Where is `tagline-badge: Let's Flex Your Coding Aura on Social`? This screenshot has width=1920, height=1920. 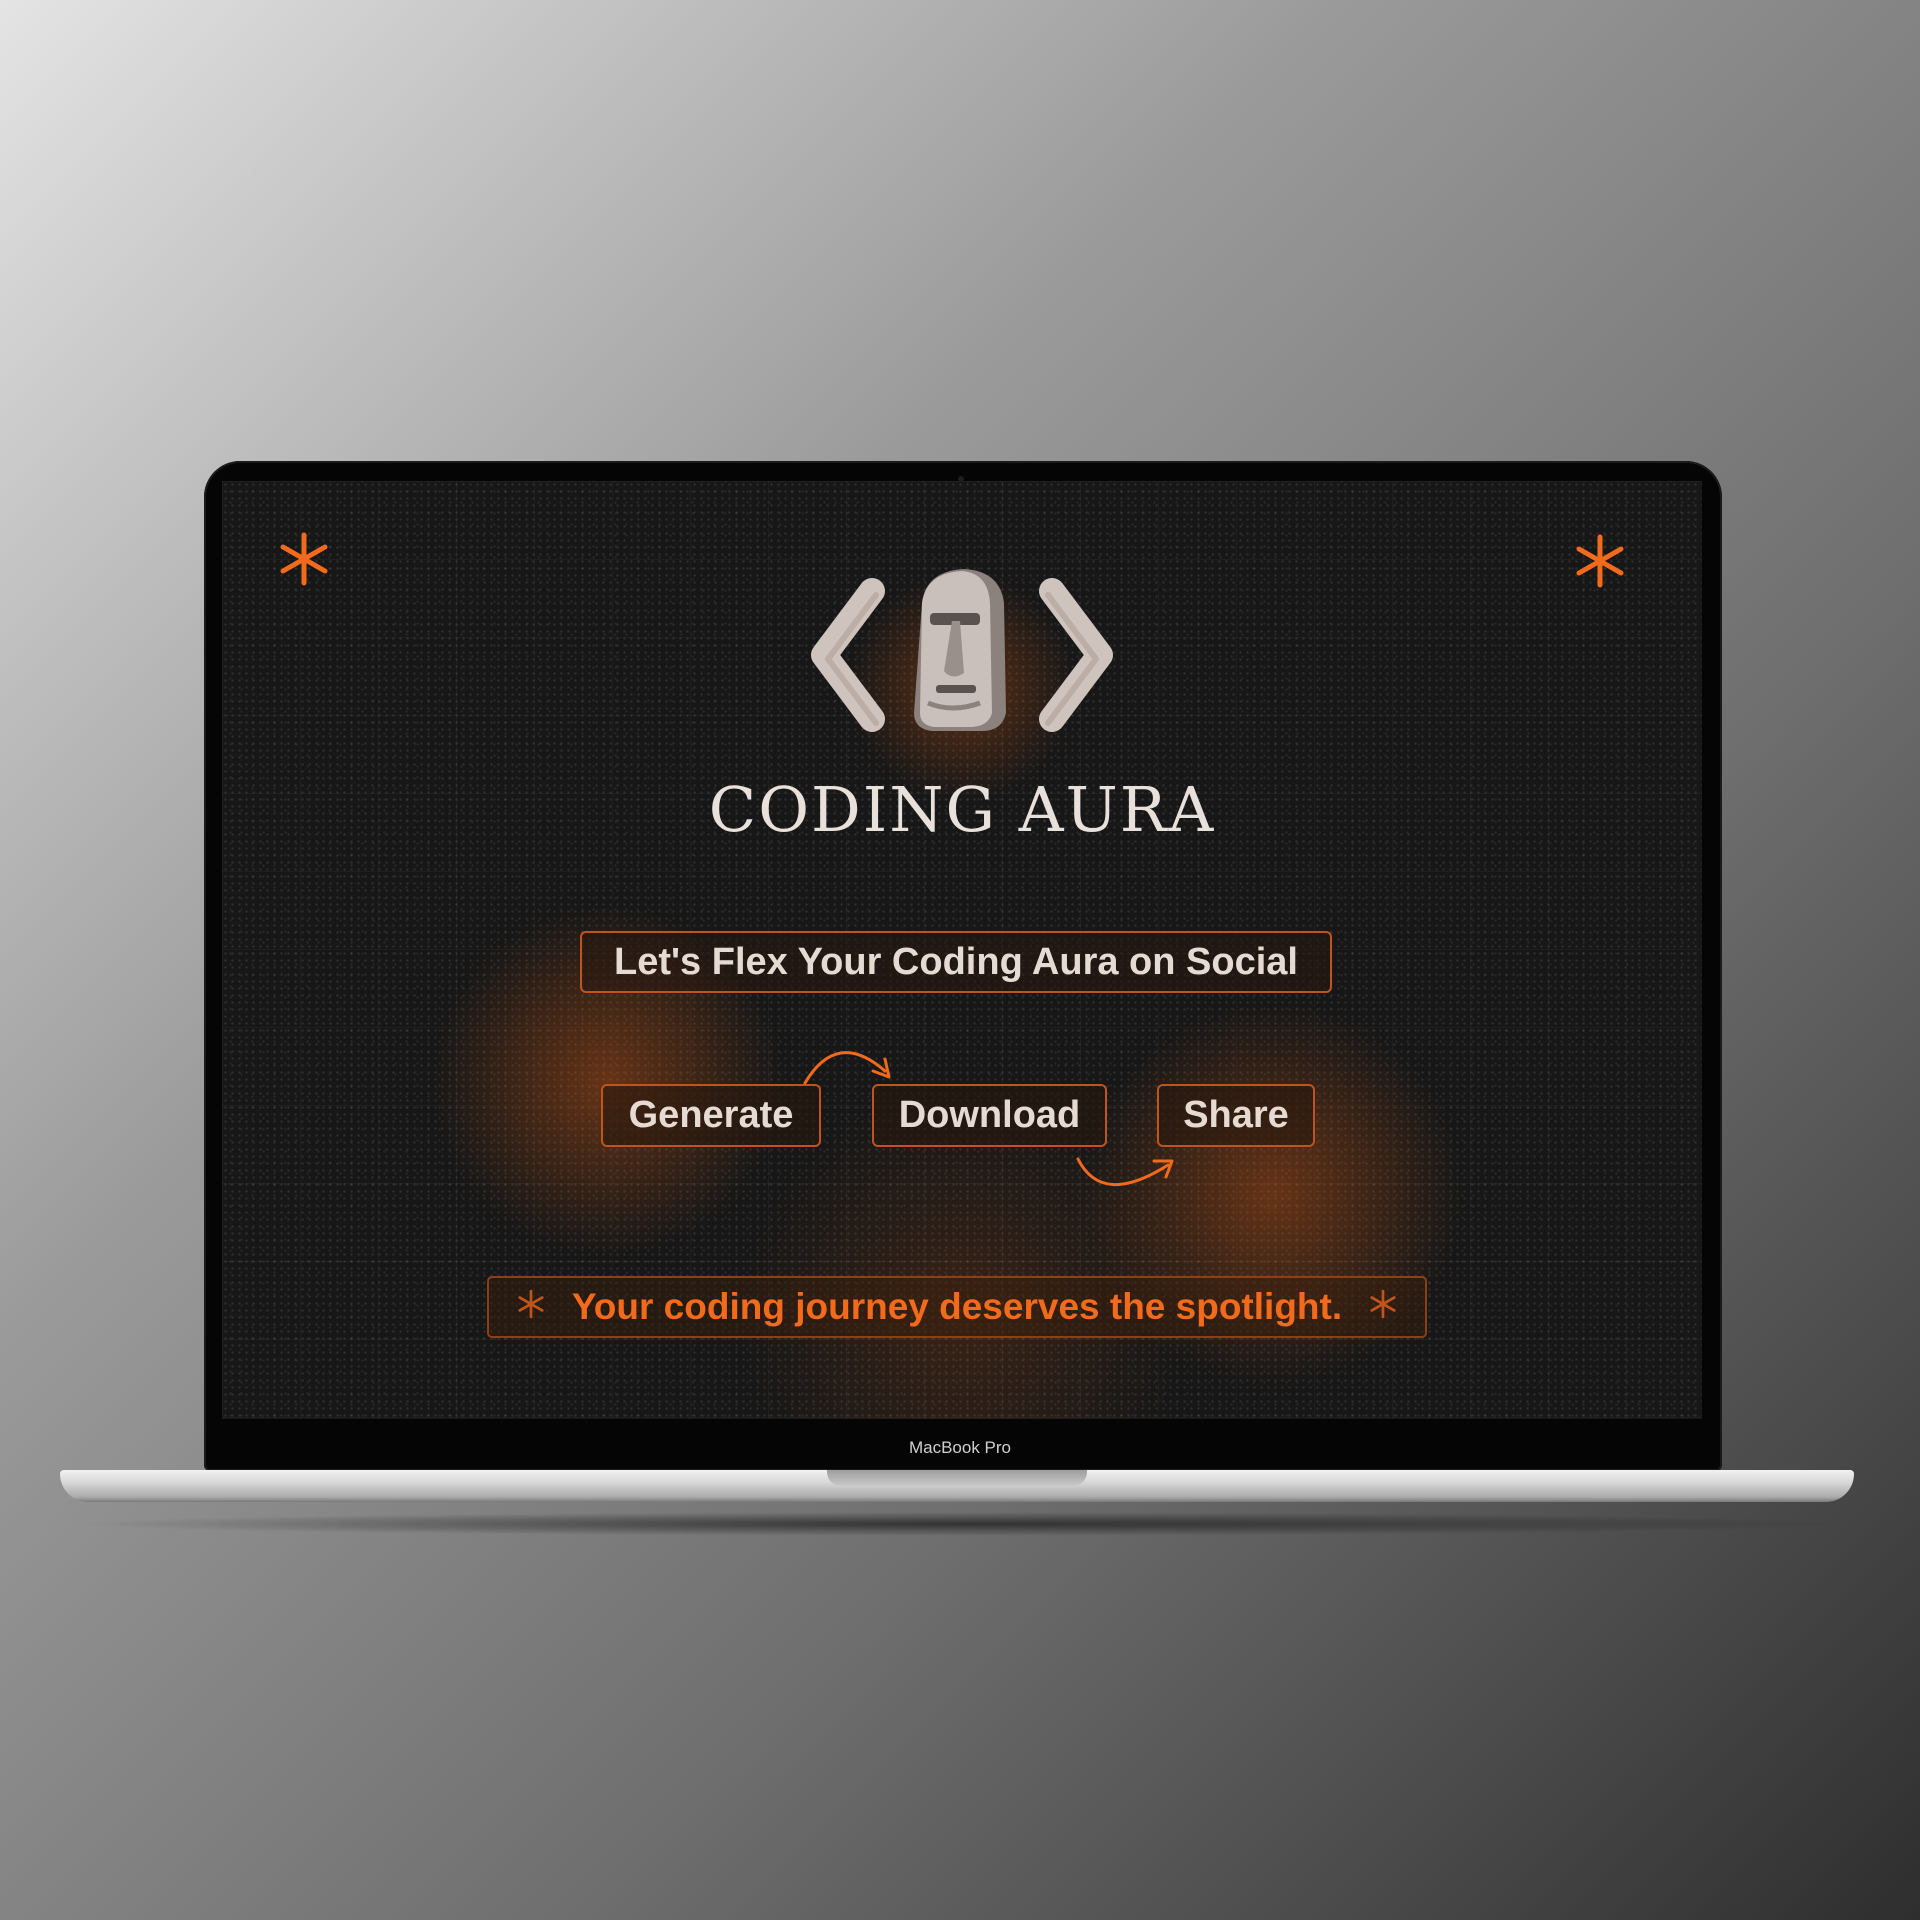
tagline-badge: Let's Flex Your Coding Aura on Social is located at coordinates (956, 962).